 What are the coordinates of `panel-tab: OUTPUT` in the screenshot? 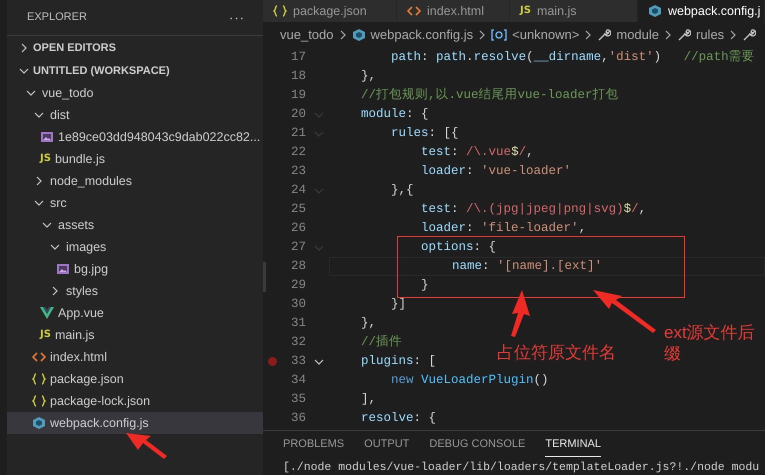 It's located at (387, 445).